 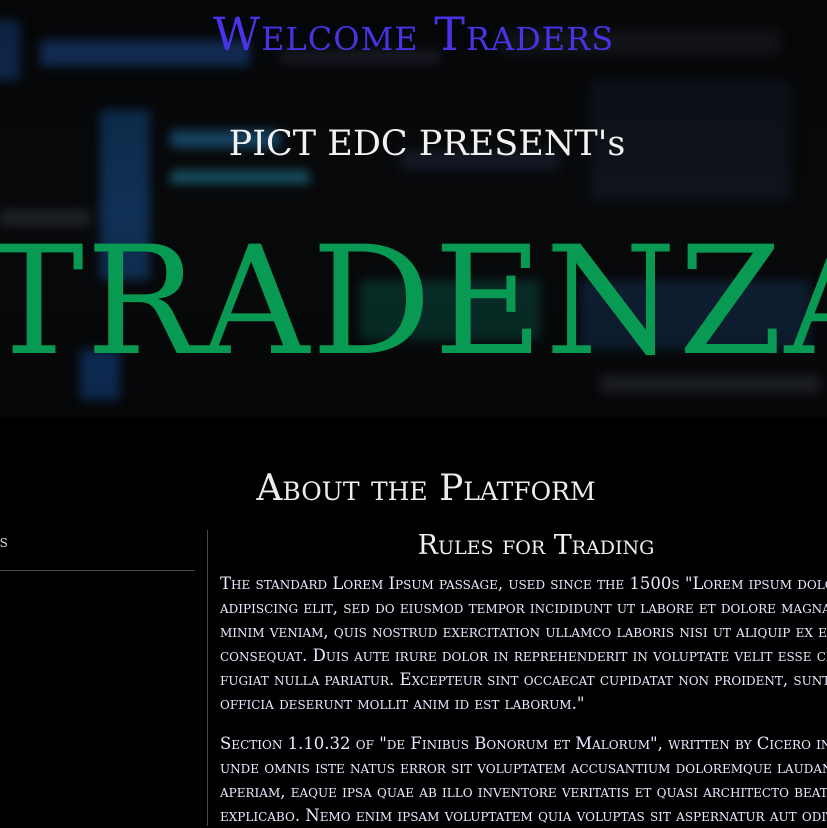 What do you see at coordinates (536, 545) in the screenshot?
I see `rules-title-text: Rules for Trading` at bounding box center [536, 545].